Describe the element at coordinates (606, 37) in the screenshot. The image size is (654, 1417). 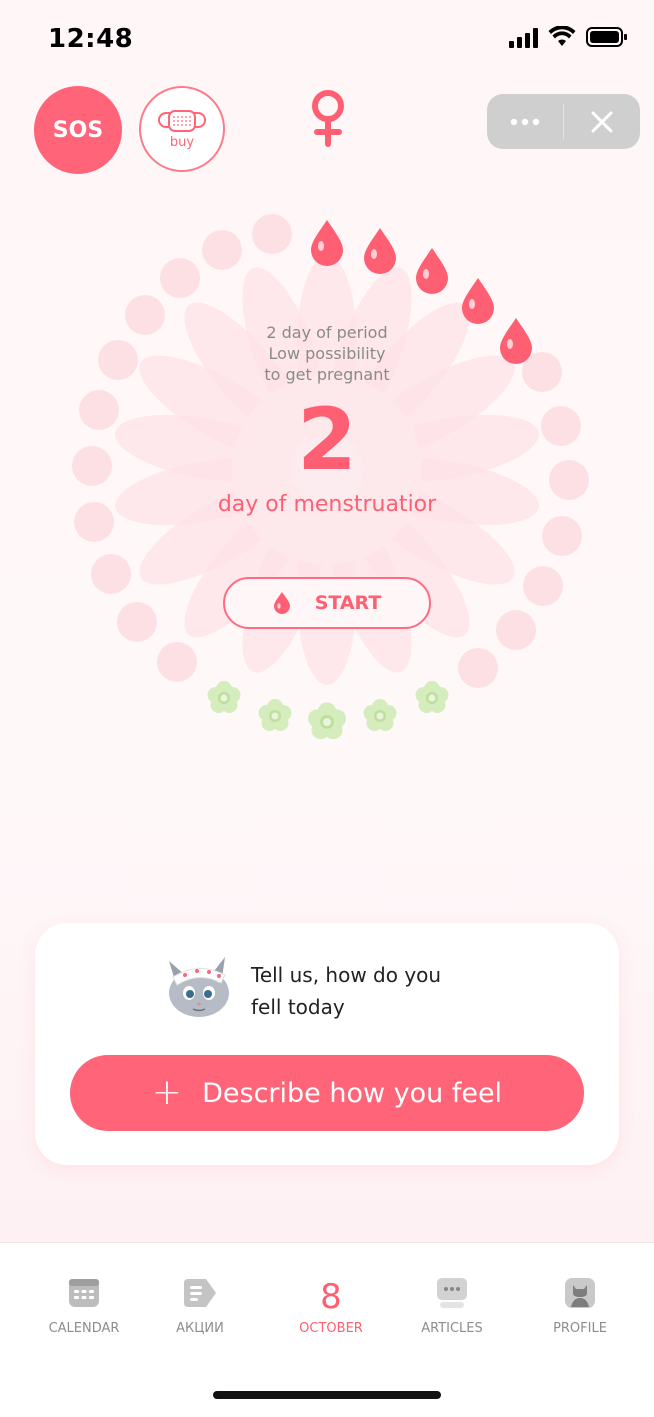
I see `battery-icon` at that location.